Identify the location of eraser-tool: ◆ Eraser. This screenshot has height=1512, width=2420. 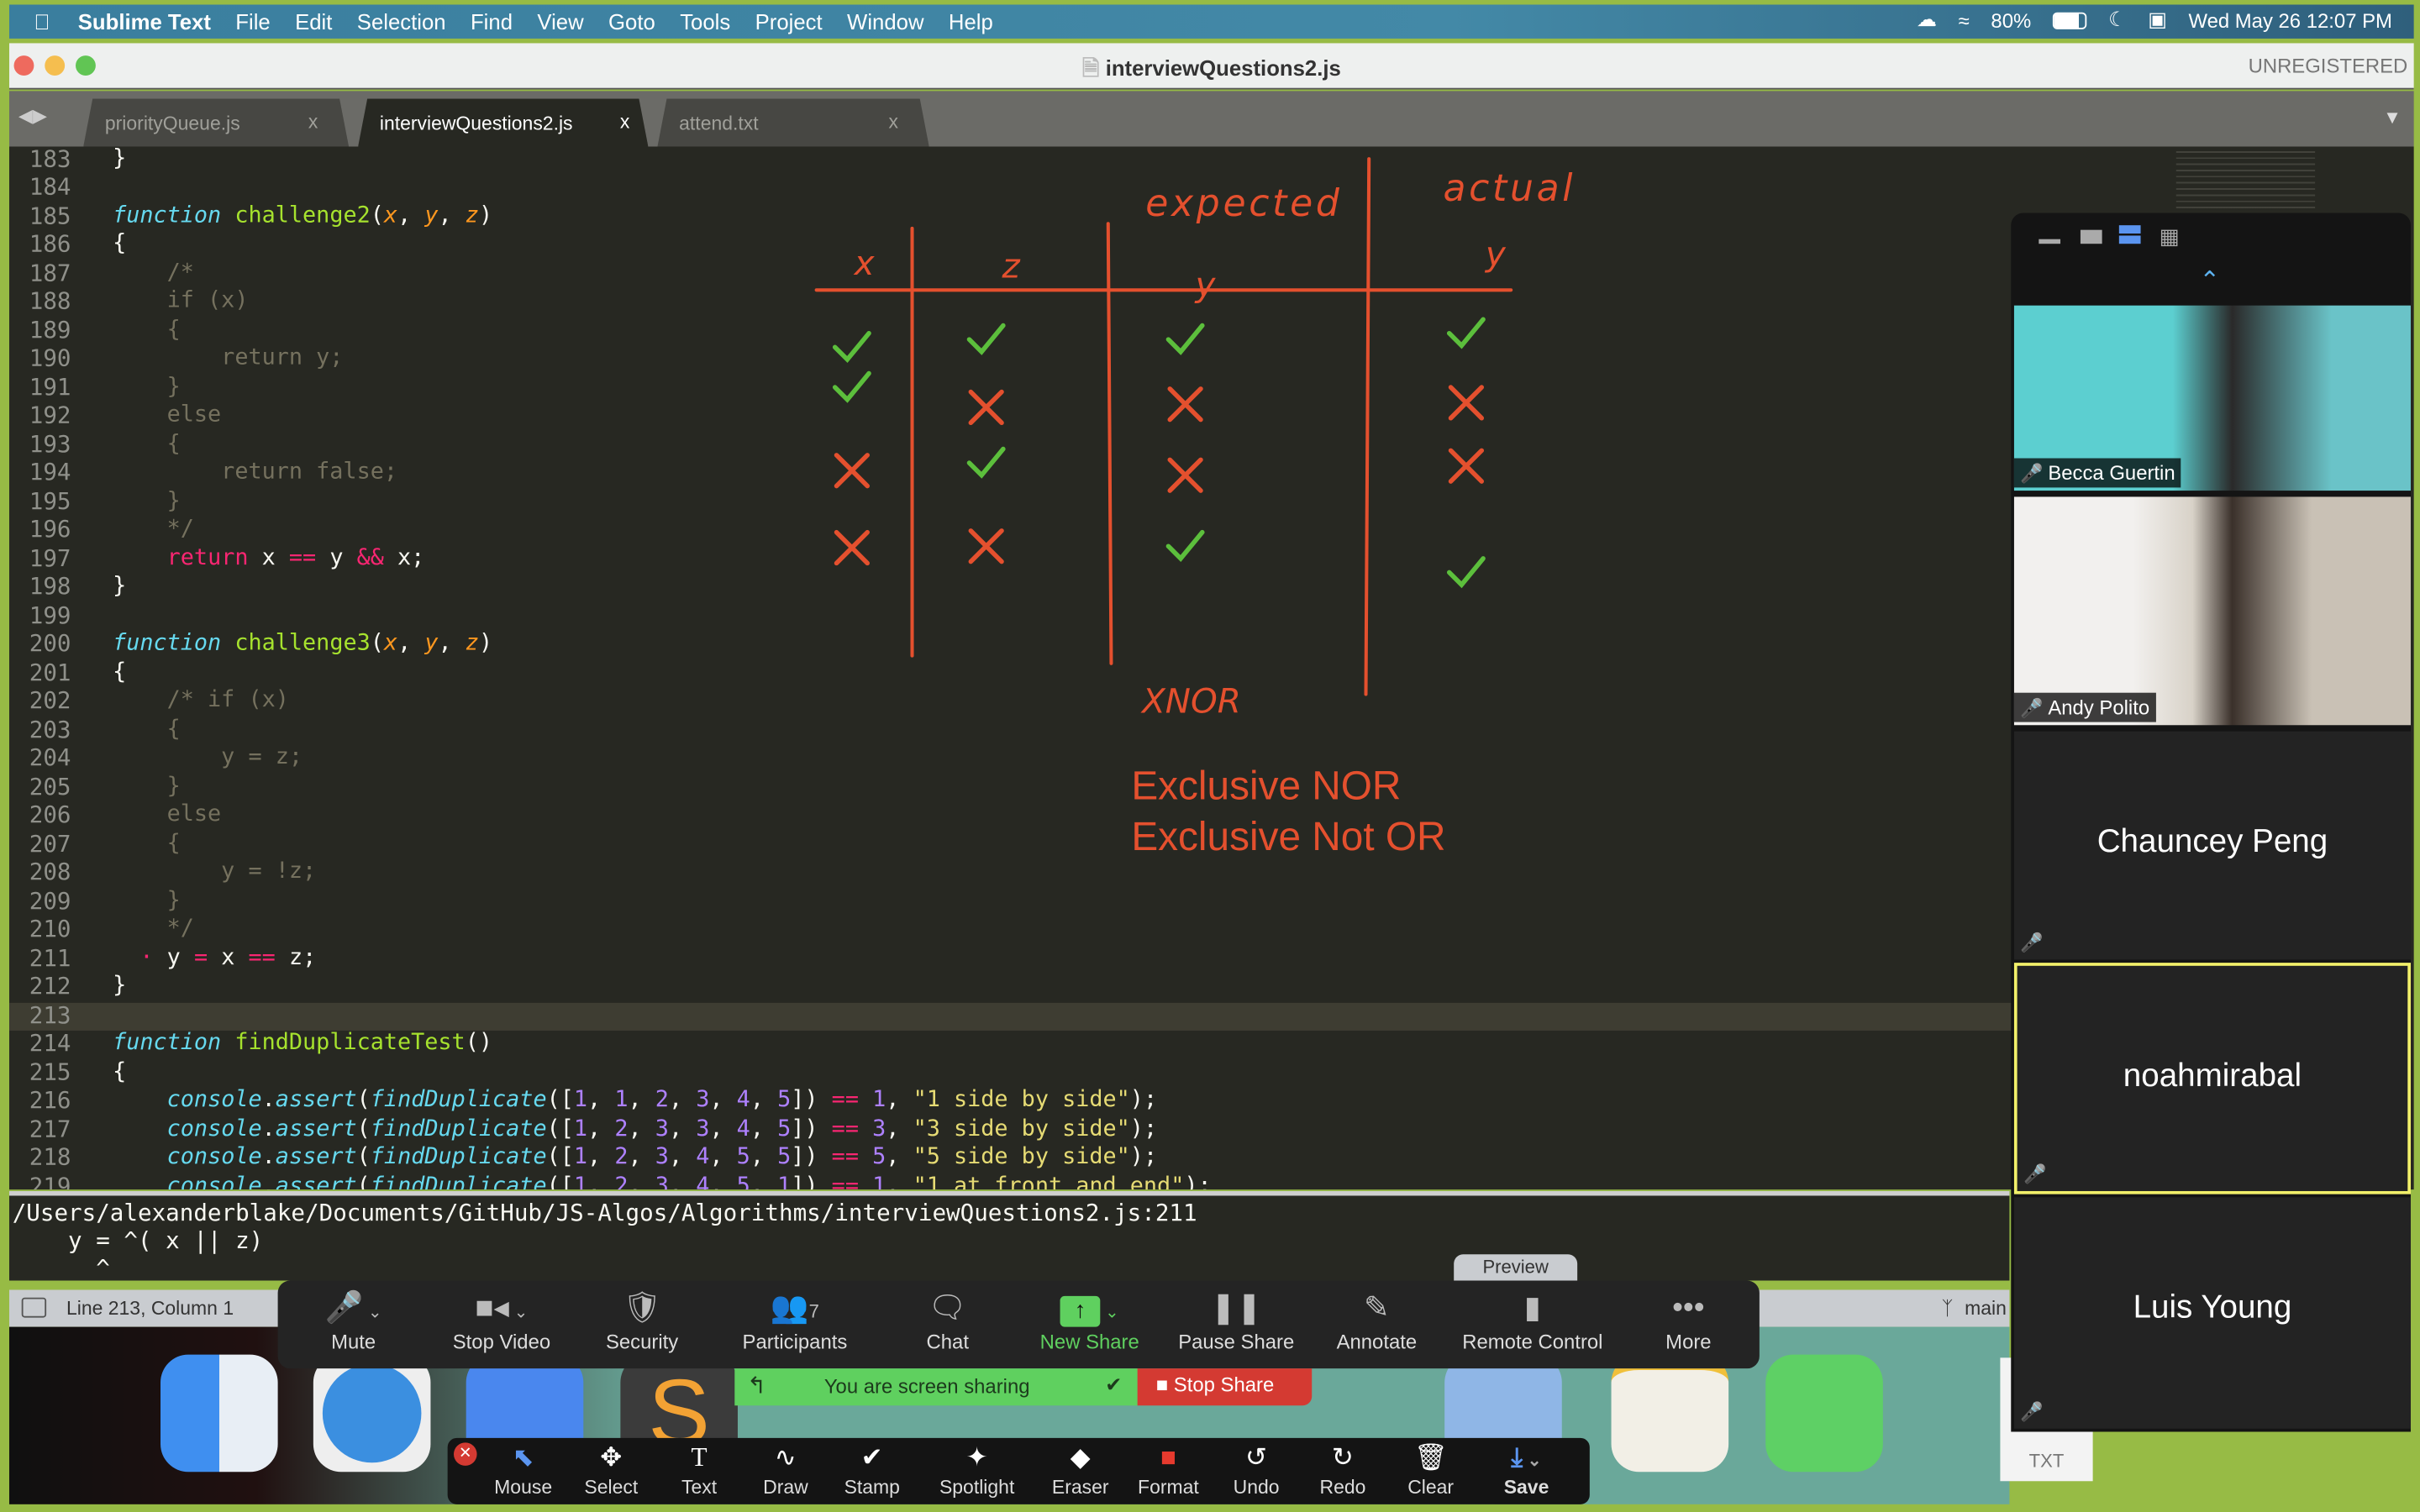
(1080, 1470).